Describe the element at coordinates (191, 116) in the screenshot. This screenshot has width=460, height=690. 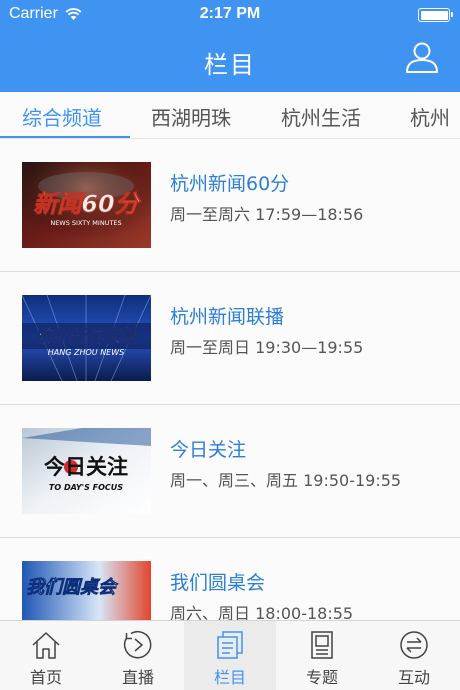
I see `tab-xihu: 西湖明珠` at that location.